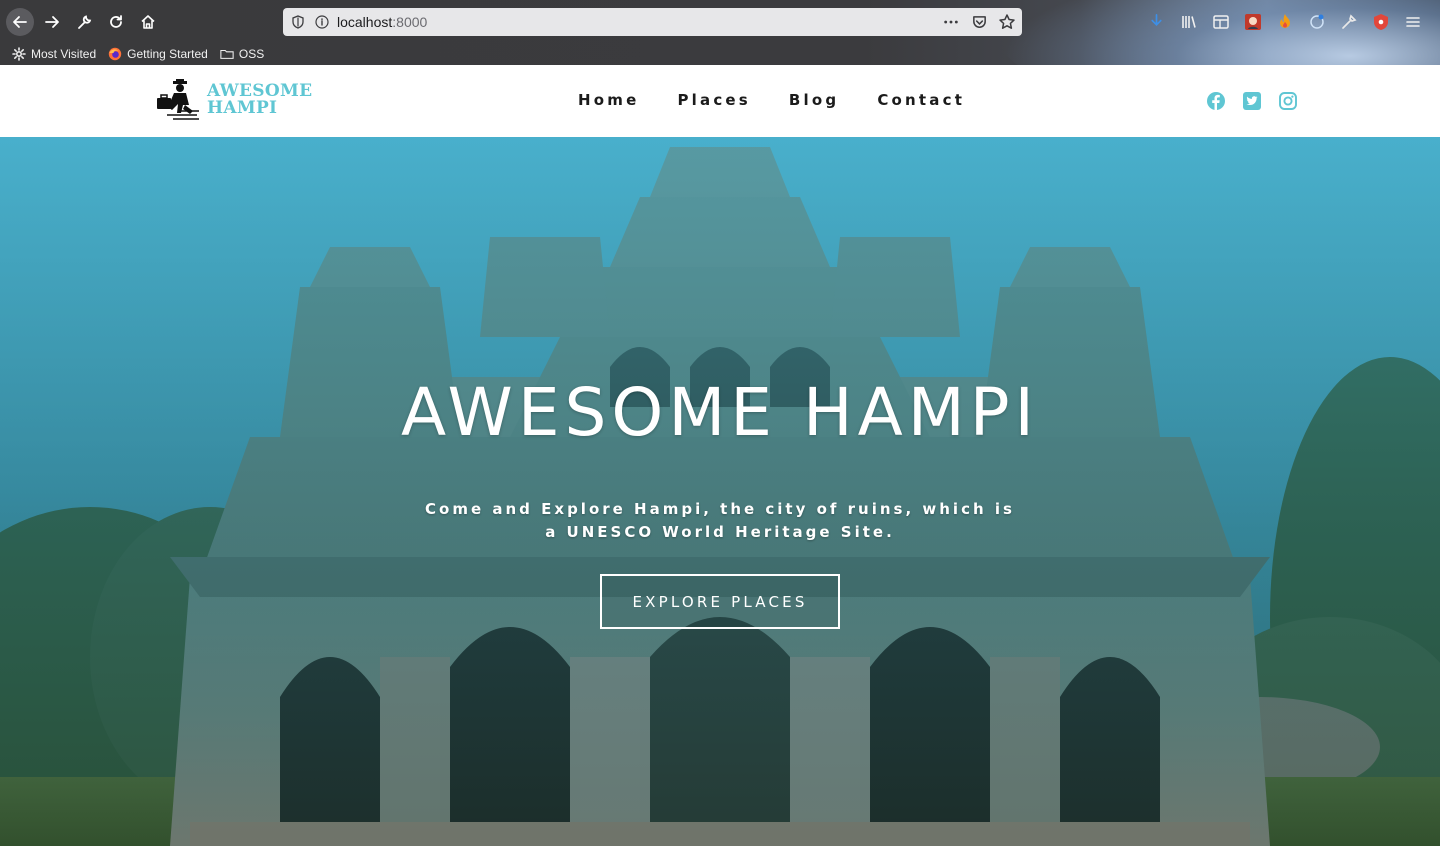 The height and width of the screenshot is (846, 1440). I want to click on url-port: :8000, so click(410, 22).